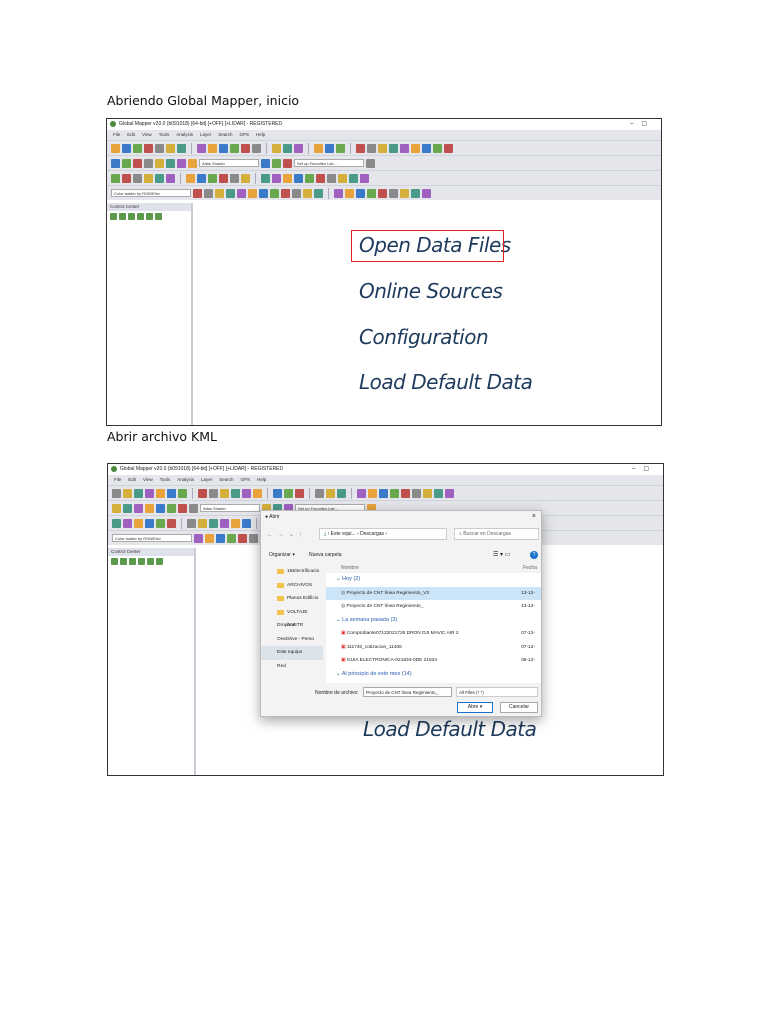  I want to click on configuration-link: Configuration, so click(424, 337).